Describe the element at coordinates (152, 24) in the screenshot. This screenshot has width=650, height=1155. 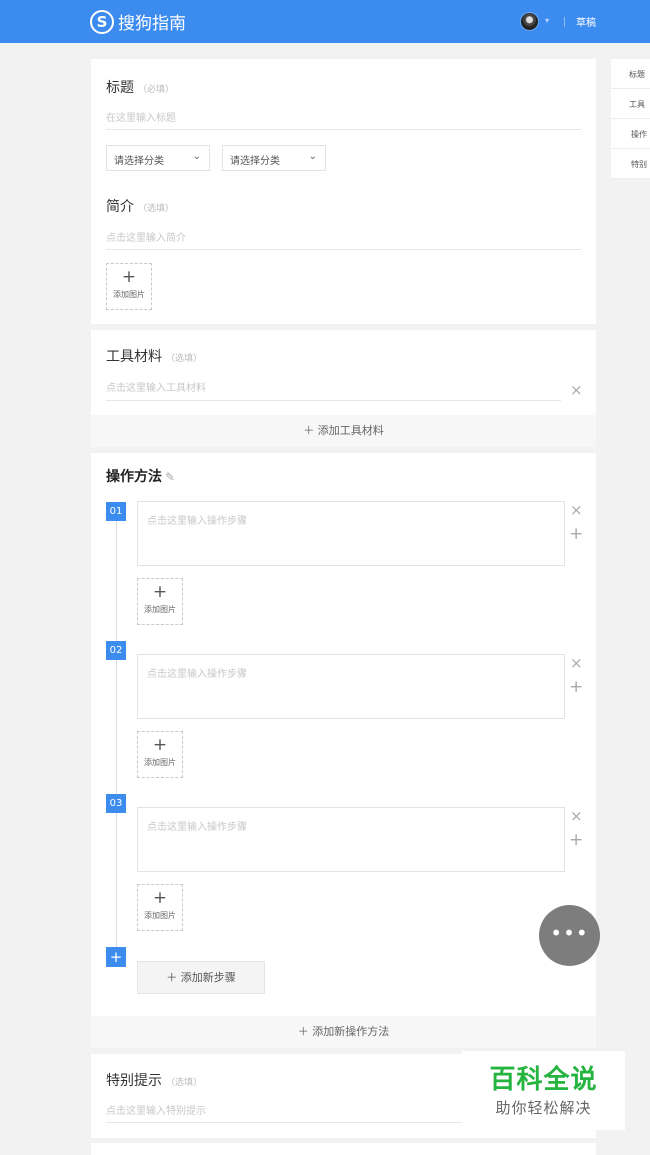
I see `logo-text: 搜狗指南` at that location.